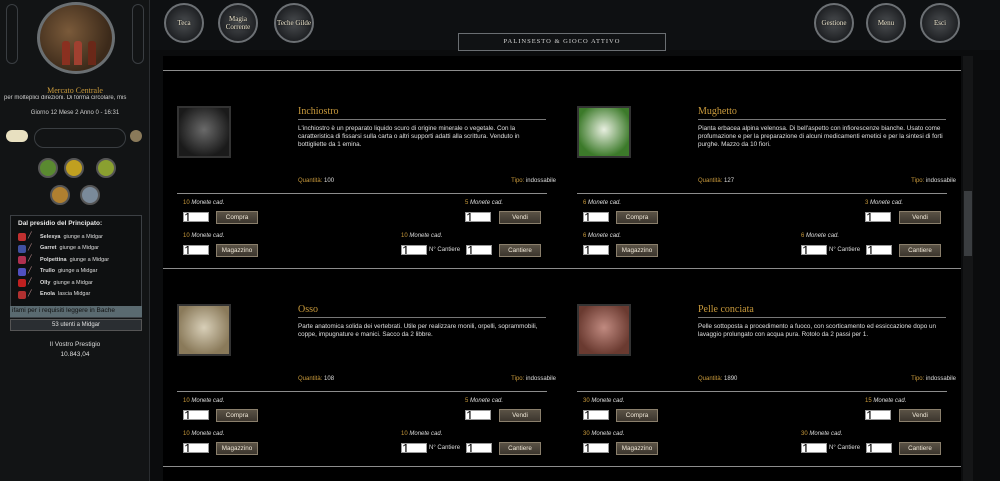 This screenshot has width=1000, height=481. I want to click on player-name: Enola, so click(47, 294).